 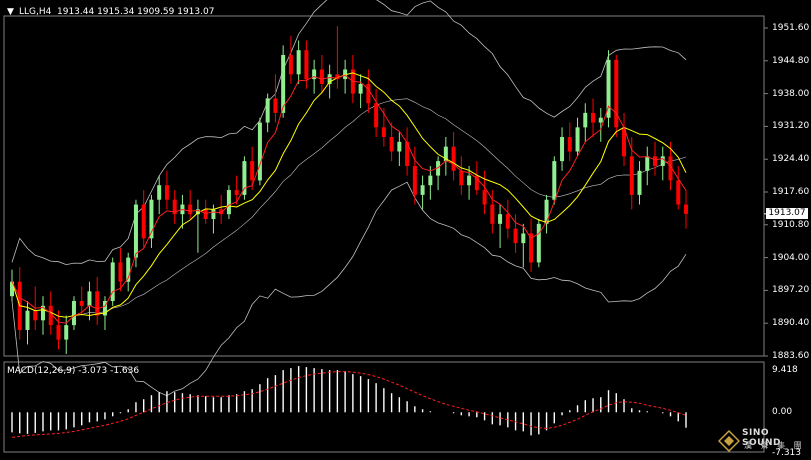 I want to click on price-tick-label: 1944.80, so click(x=791, y=60).